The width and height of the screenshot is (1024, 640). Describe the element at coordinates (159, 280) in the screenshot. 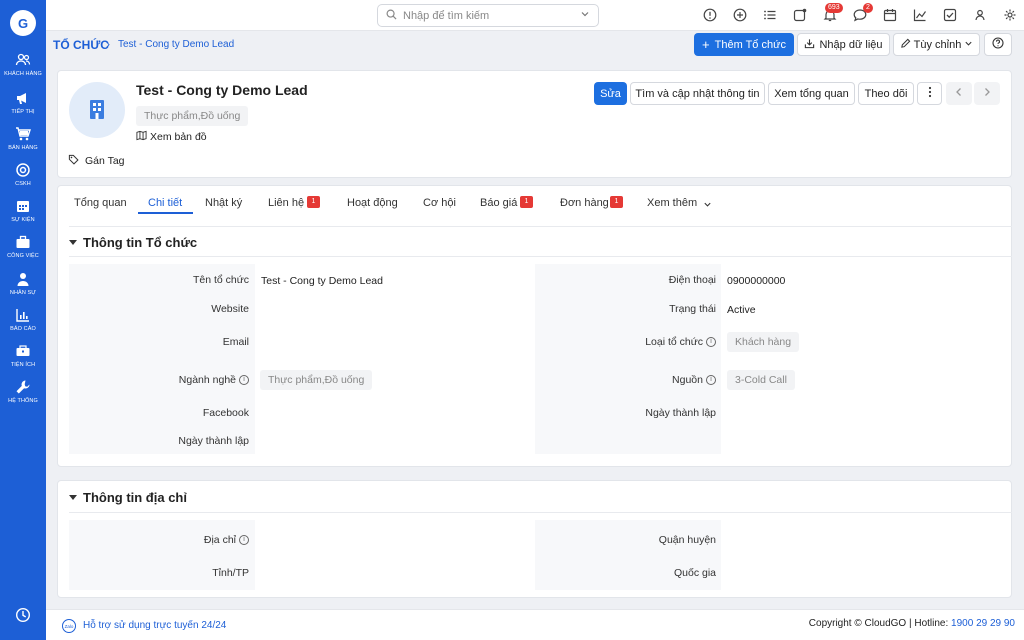

I see `field-label-org-name: Tên tổ chức` at that location.